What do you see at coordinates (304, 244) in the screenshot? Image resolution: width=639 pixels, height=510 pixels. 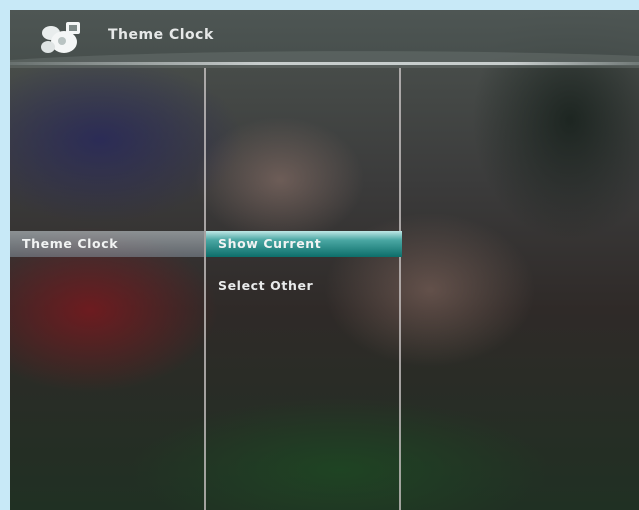 I see `menu-item-show-current: Show Current` at bounding box center [304, 244].